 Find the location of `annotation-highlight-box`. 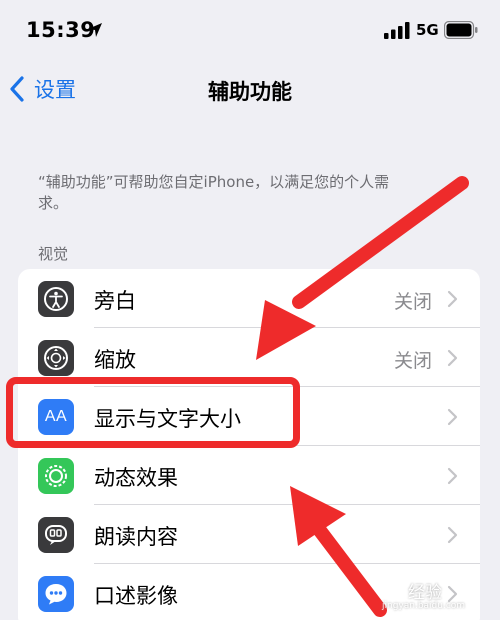

annotation-highlight-box is located at coordinates (153, 412).